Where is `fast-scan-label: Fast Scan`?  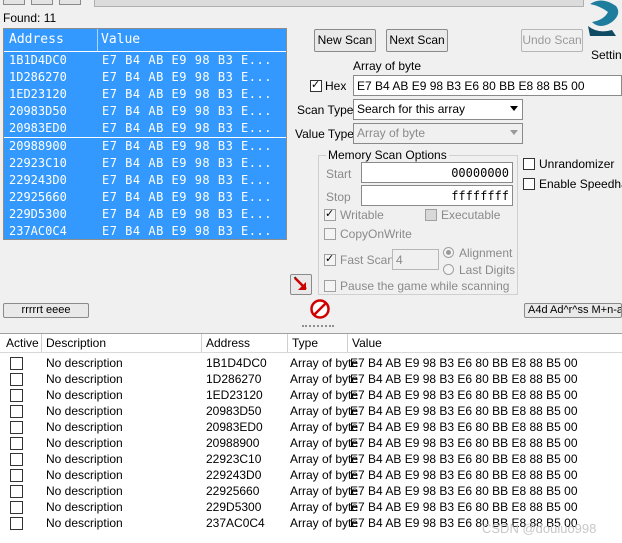
fast-scan-label: Fast Scan is located at coordinates (367, 260).